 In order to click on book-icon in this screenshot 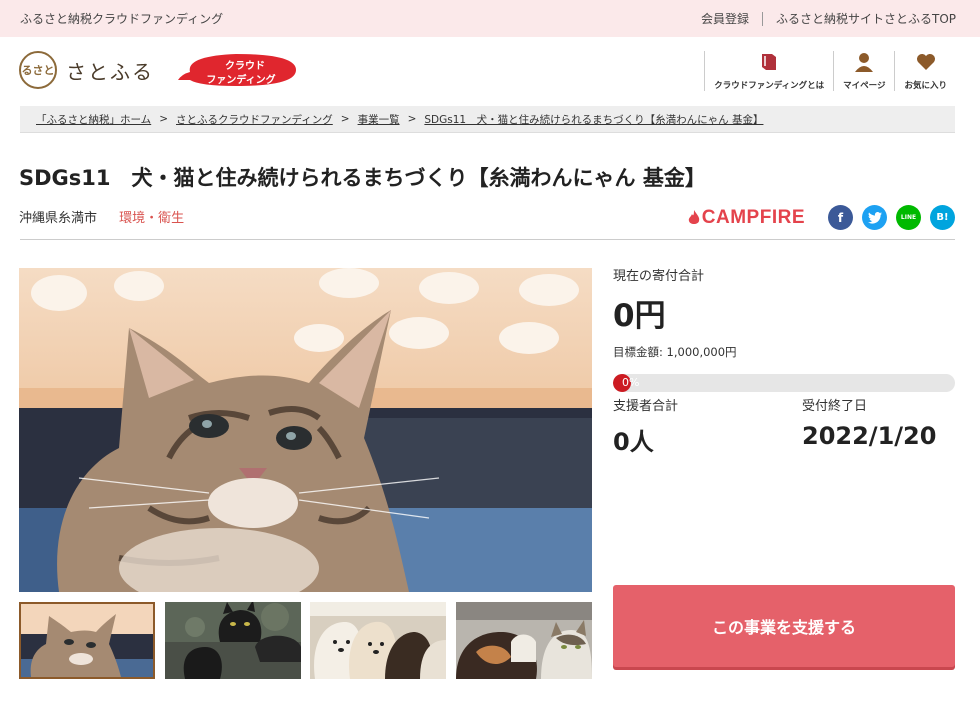, I will do `click(769, 62)`.